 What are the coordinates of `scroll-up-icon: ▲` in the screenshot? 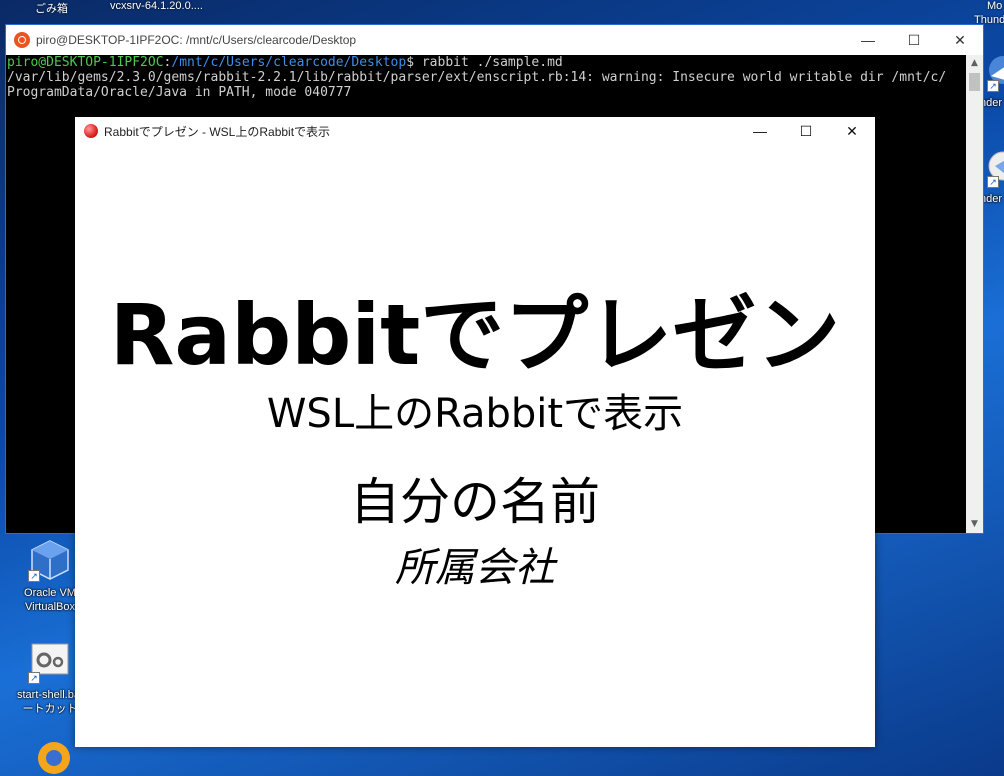 It's located at (974, 63).